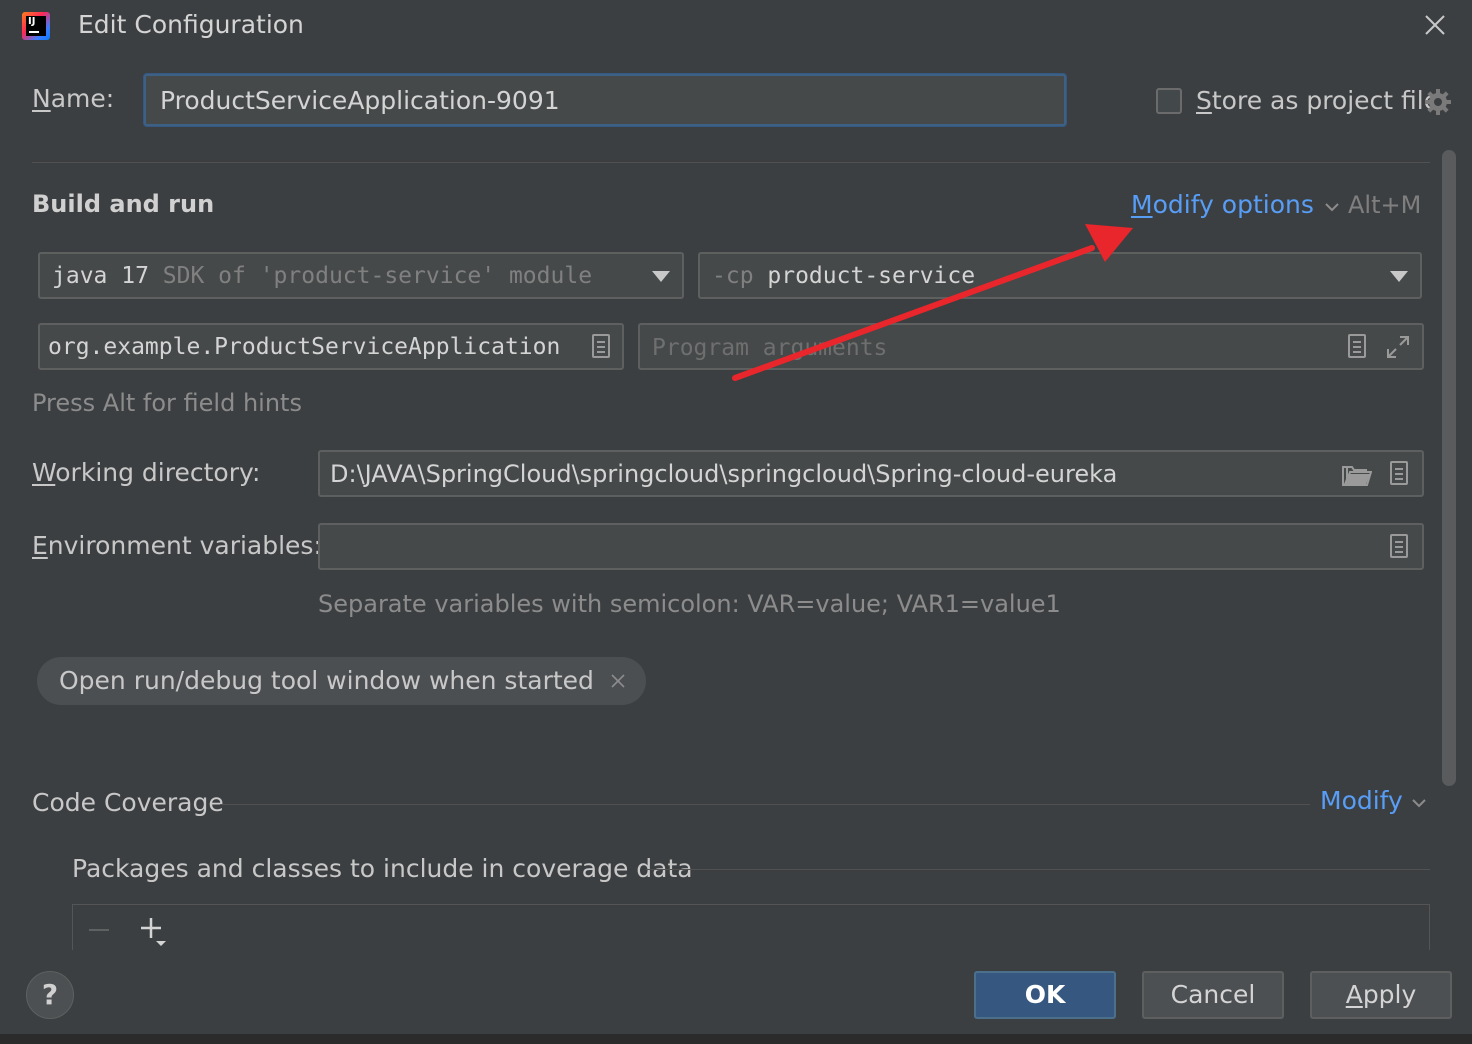 Image resolution: width=1472 pixels, height=1044 pixels. What do you see at coordinates (932, 302) in the screenshot?
I see `red-annotation-arrow` at bounding box center [932, 302].